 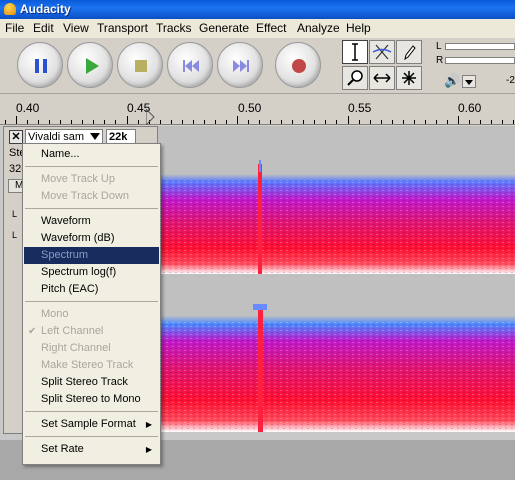 I want to click on menu-item-waveform-db: Waveform (dB), so click(x=91, y=238).